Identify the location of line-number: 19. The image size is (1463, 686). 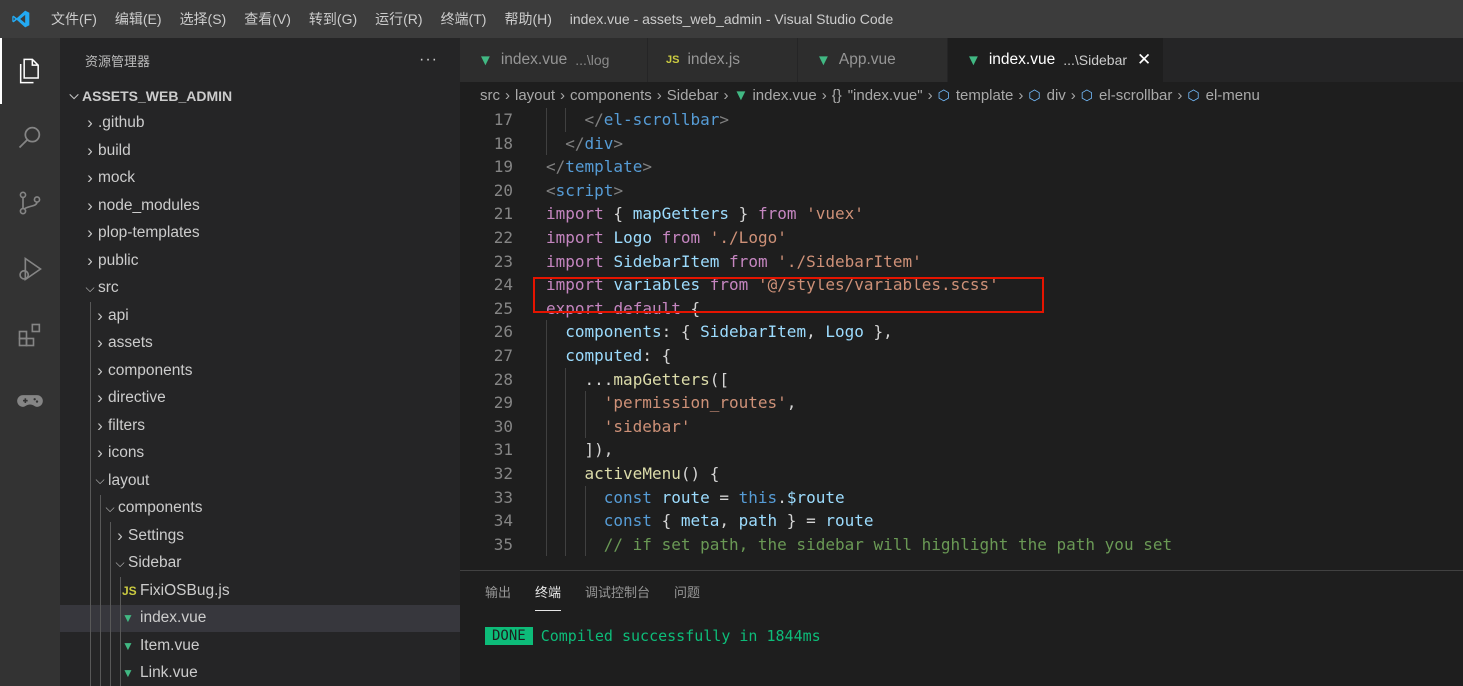
(503, 167).